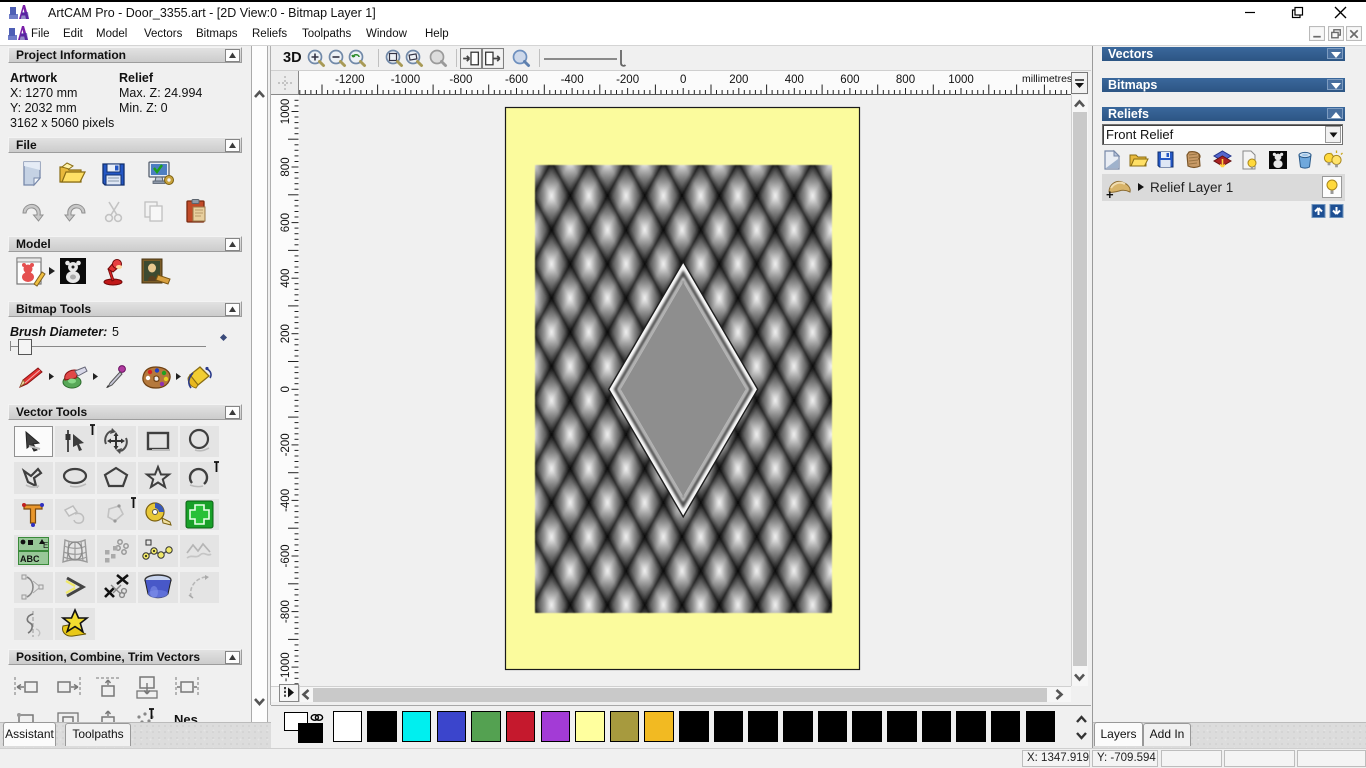 The height and width of the screenshot is (768, 1366). What do you see at coordinates (45, 545) in the screenshot?
I see `svg-text: E` at bounding box center [45, 545].